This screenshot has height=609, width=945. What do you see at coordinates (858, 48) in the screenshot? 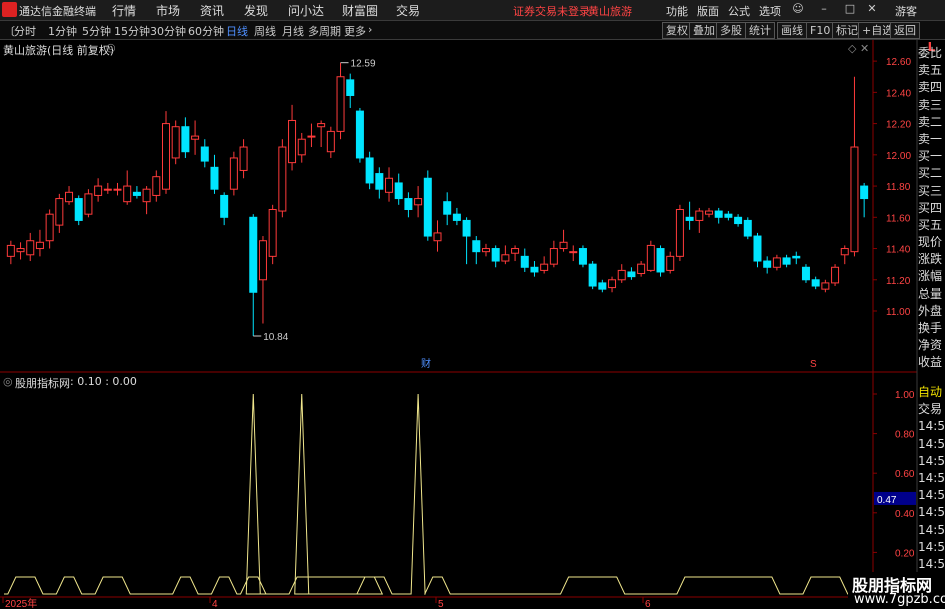
I see `panel-collapse-icon: ◇ ✕` at bounding box center [858, 48].